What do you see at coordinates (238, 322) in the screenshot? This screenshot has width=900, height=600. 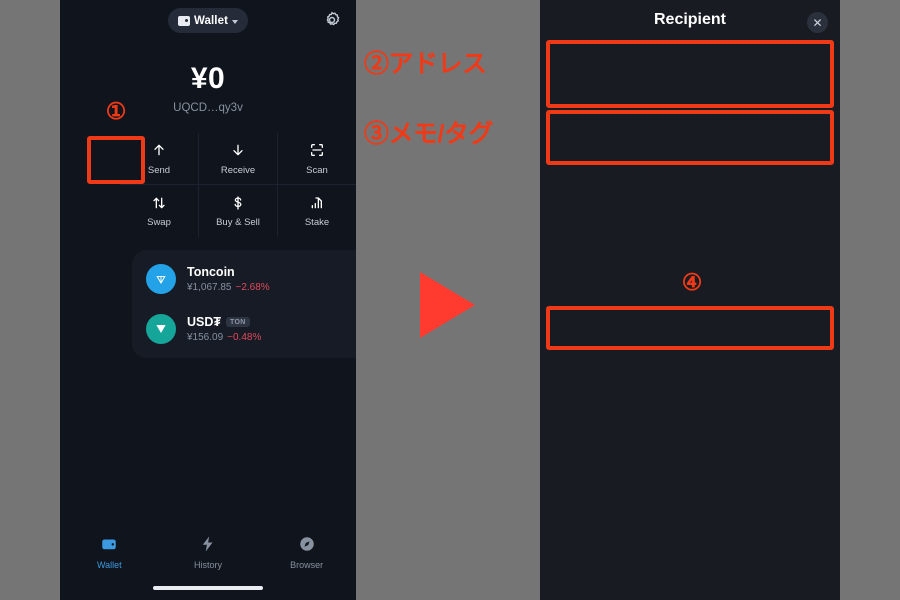 I see `chain-badge: TON` at bounding box center [238, 322].